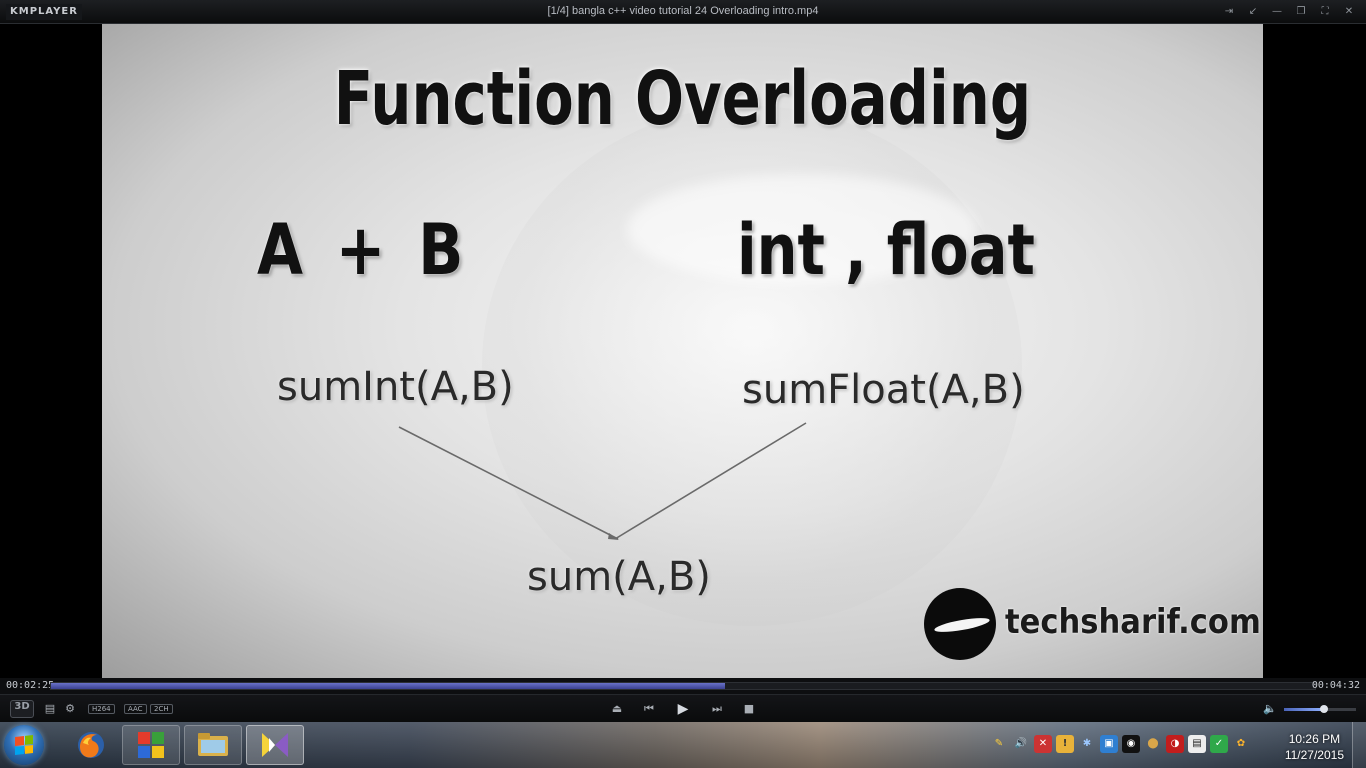 The image size is (1366, 768). What do you see at coordinates (1087, 744) in the screenshot?
I see `bluetooth-icon: ✱` at bounding box center [1087, 744].